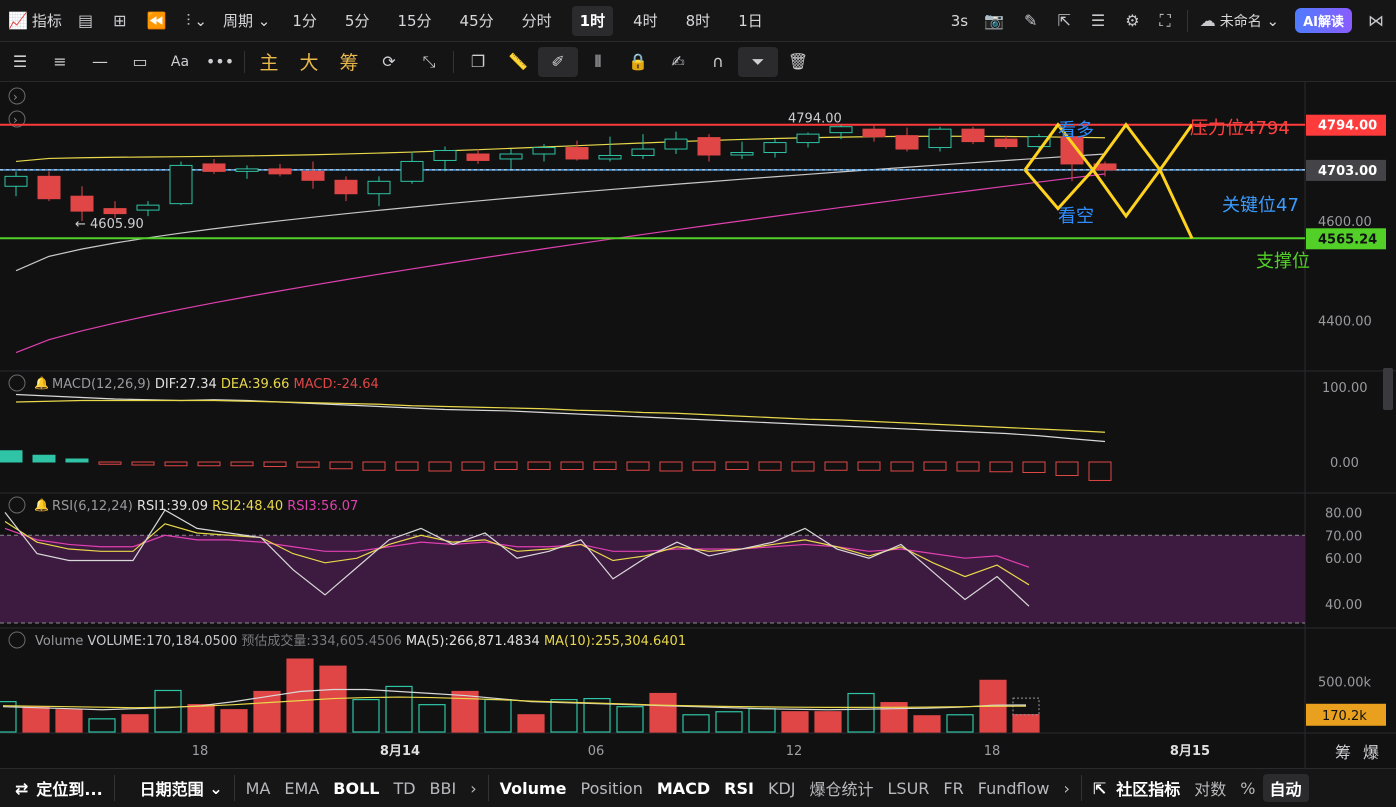  I want to click on sub-indicator-5: 爆仓统计, so click(841, 788).